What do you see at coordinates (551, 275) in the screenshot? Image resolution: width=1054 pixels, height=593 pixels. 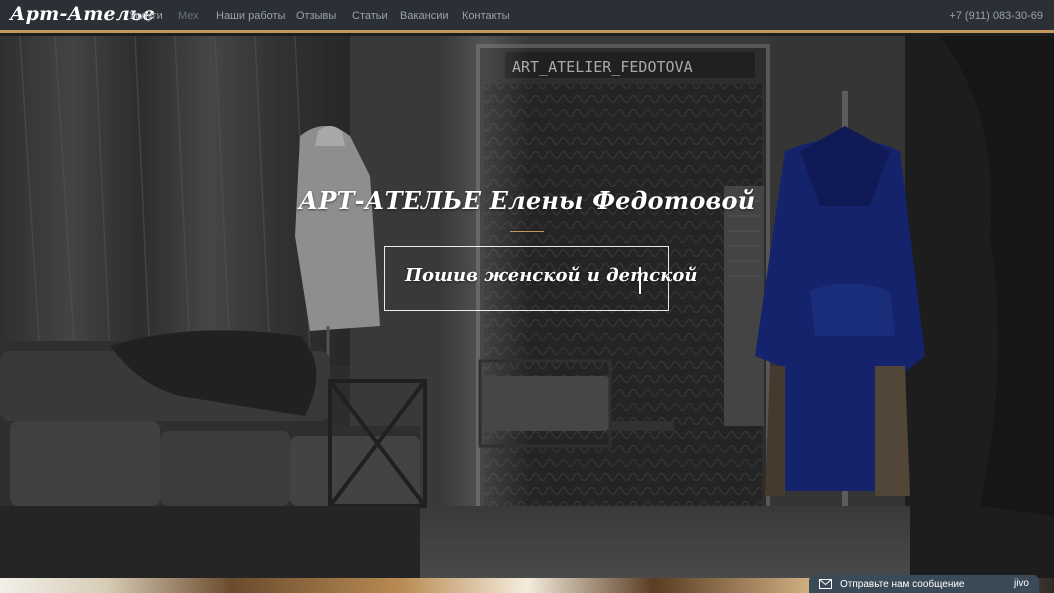 I see `hero-typed-text: Пошив женской и детской` at bounding box center [551, 275].